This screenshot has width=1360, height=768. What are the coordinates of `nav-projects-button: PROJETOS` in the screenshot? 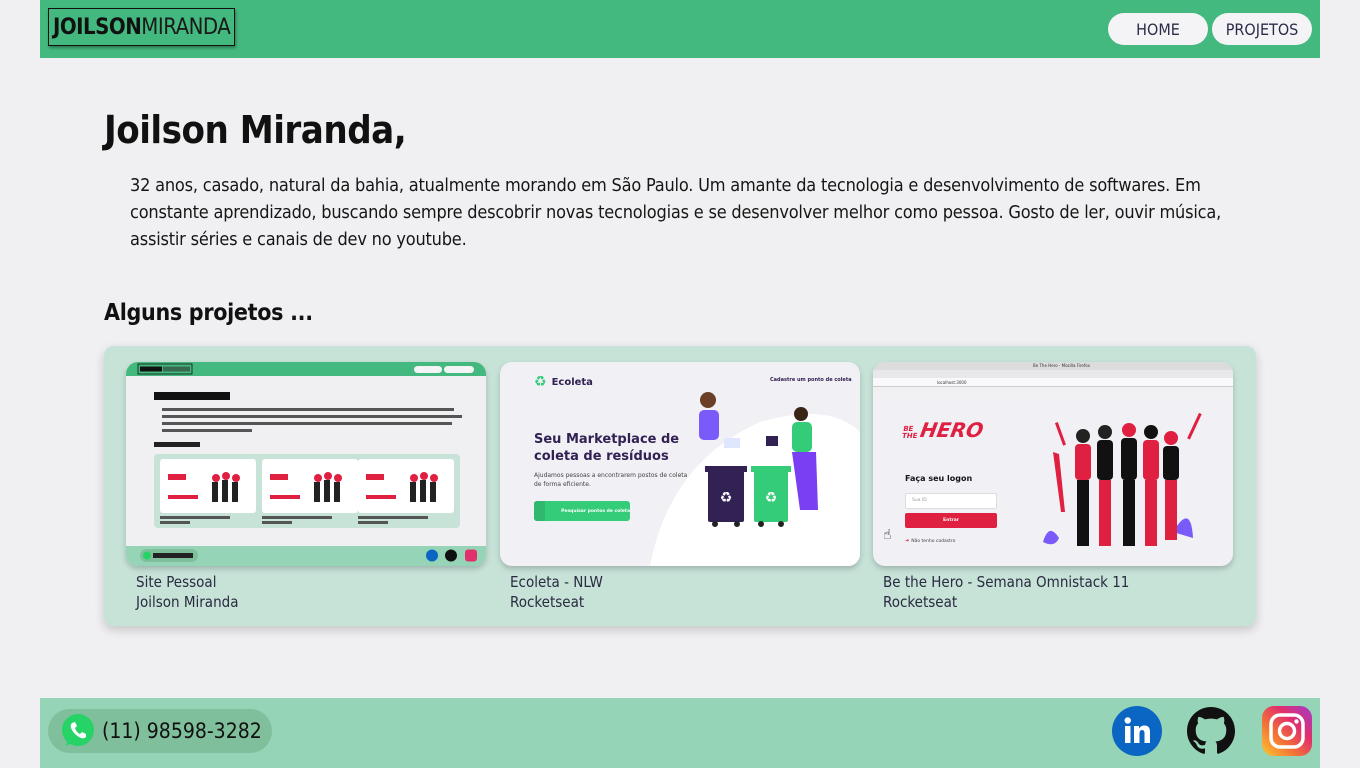 It's located at (1262, 29).